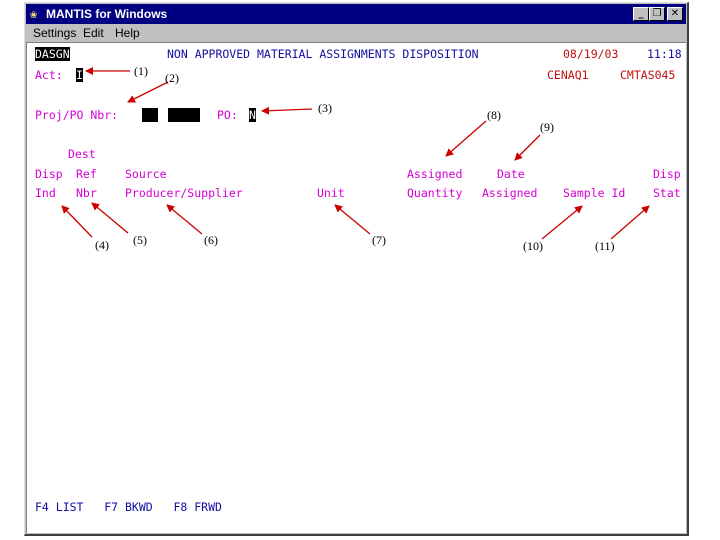 This screenshot has height=540, width=720. What do you see at coordinates (146, 174) in the screenshot?
I see `col-source-top: Source` at bounding box center [146, 174].